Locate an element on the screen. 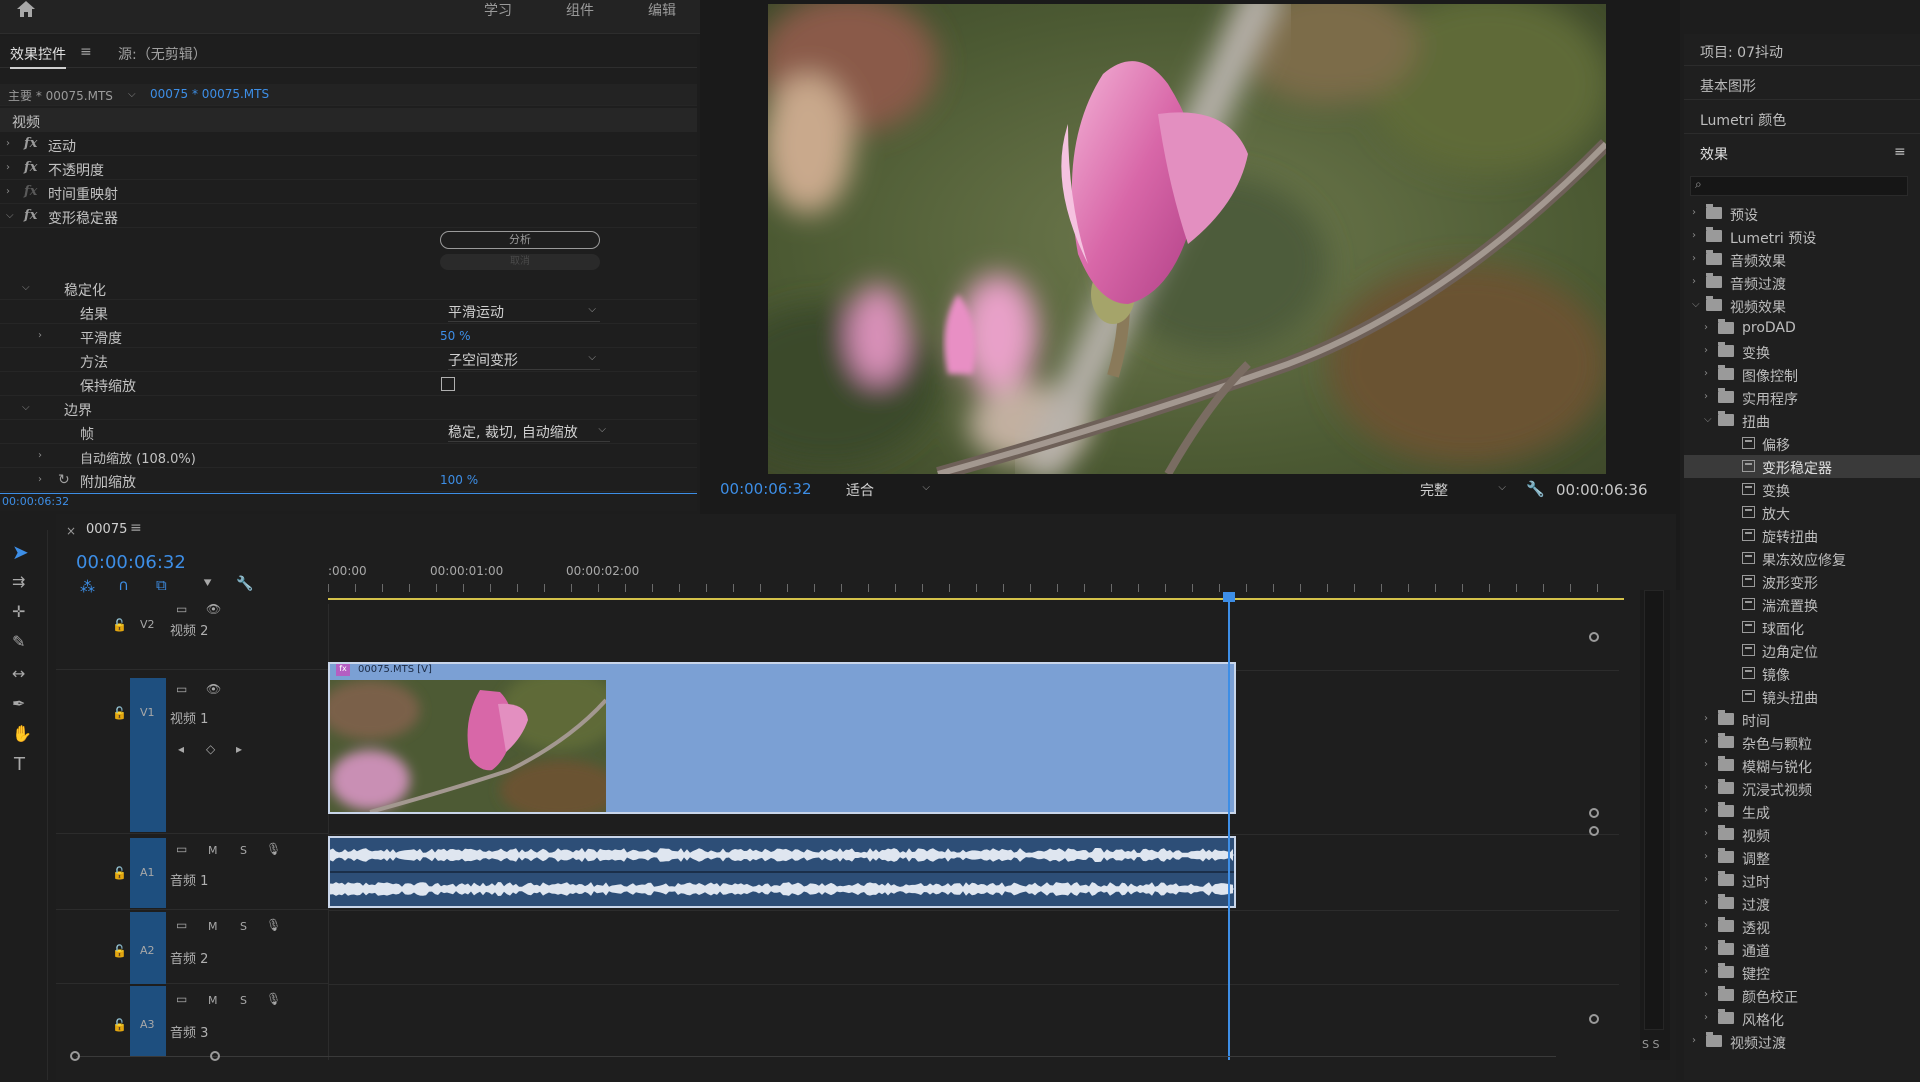  scrollbar-thumb-end is located at coordinates (215, 1056).